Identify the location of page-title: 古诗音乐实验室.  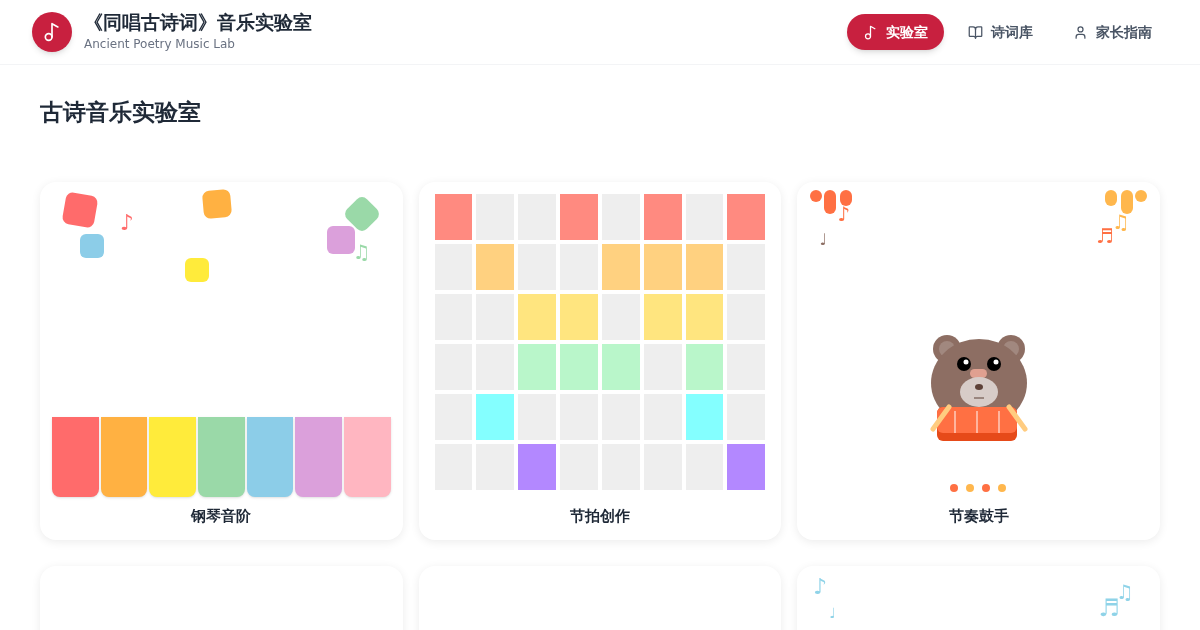
(120, 112).